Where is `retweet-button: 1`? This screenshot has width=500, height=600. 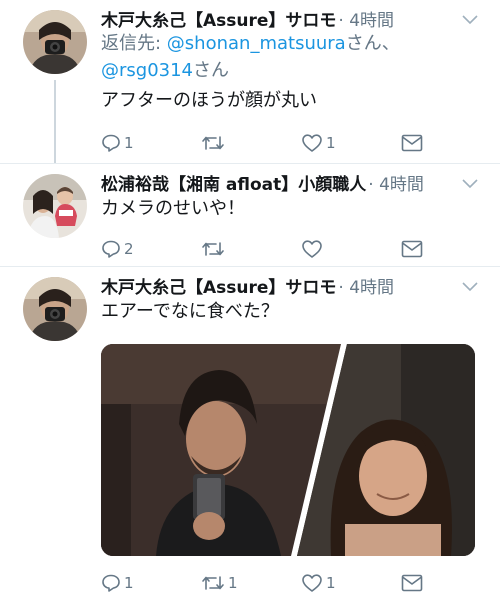 retweet-button: 1 is located at coordinates (219, 583).